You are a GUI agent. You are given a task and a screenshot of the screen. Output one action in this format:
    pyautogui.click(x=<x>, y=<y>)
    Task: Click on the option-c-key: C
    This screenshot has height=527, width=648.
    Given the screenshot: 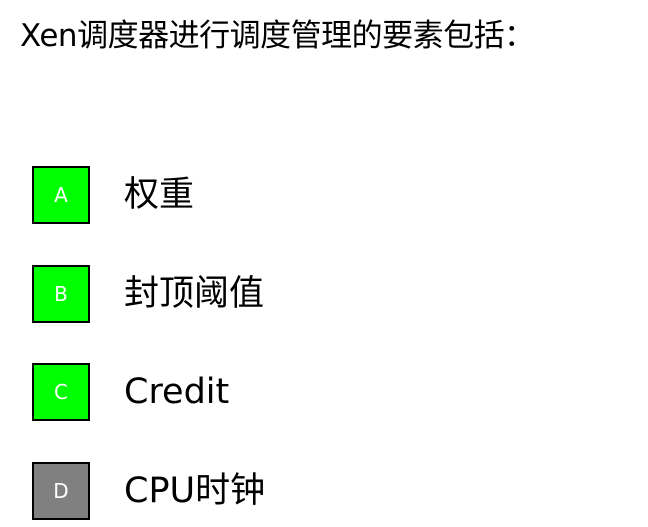 What is the action you would take?
    pyautogui.click(x=61, y=392)
    